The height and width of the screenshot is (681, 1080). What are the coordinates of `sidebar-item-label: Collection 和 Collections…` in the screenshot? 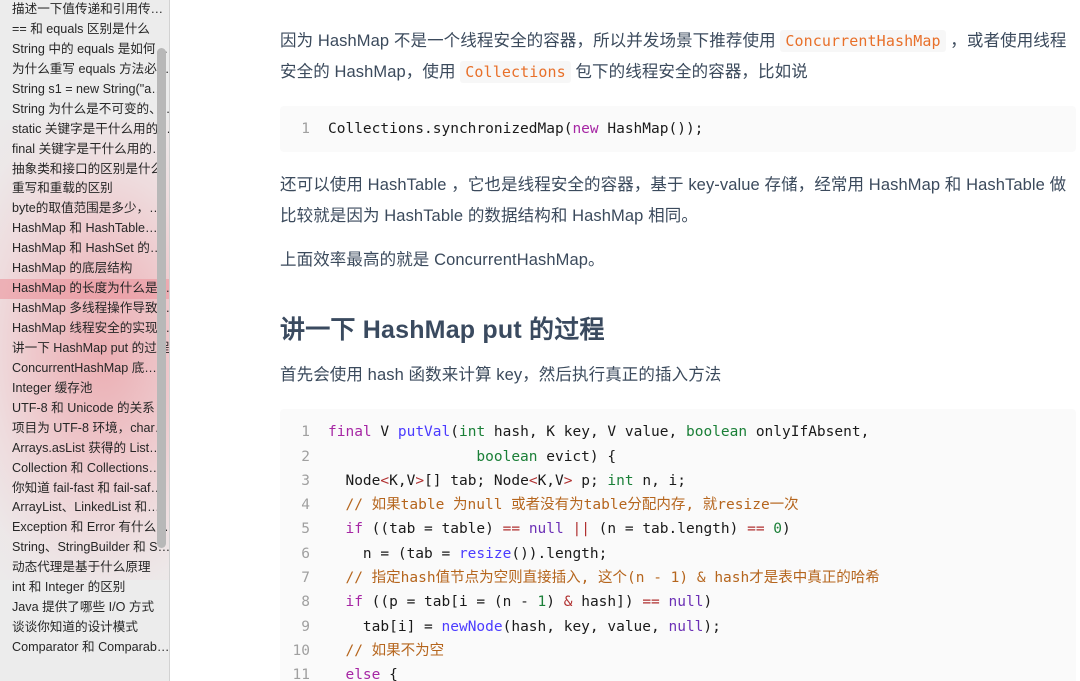 It's located at (87, 467).